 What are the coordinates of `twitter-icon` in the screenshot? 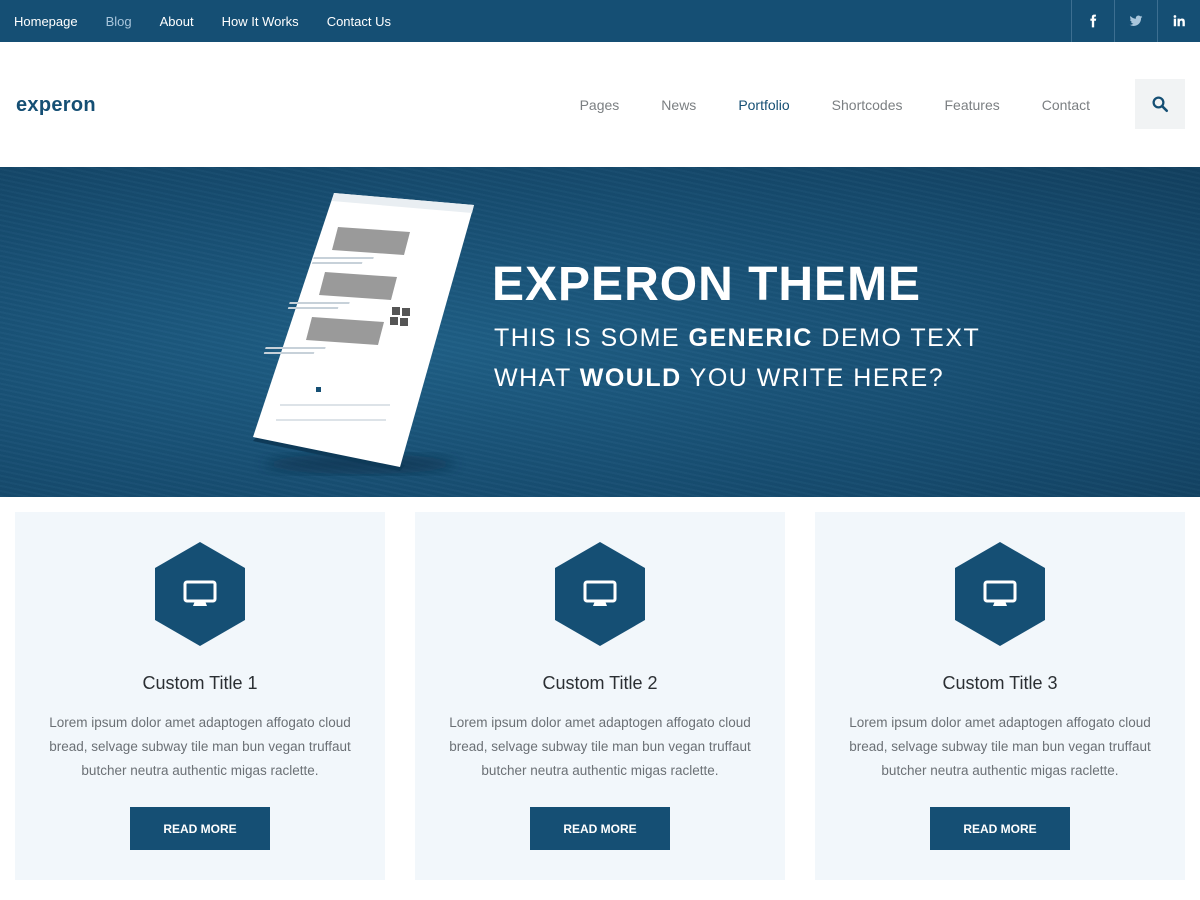 It's located at (1135, 21).